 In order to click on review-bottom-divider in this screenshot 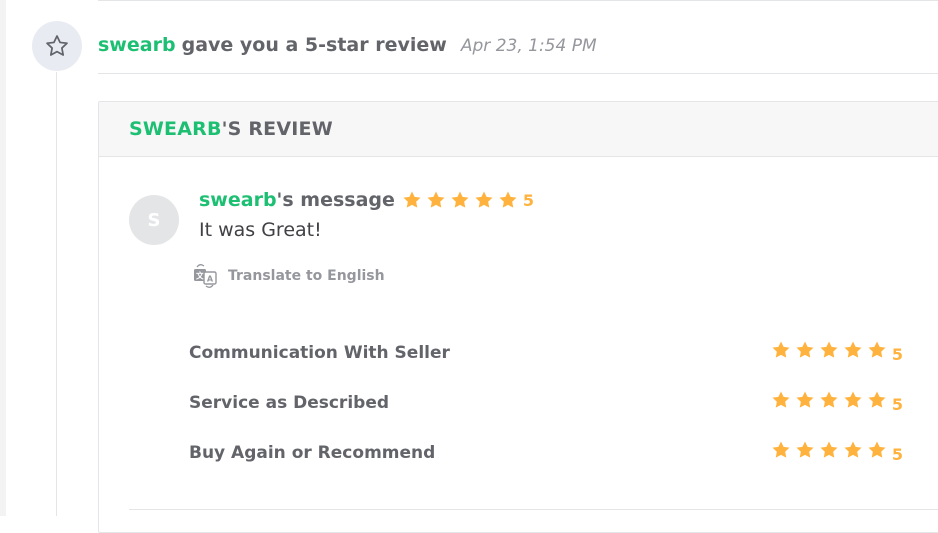, I will do `click(533, 509)`.